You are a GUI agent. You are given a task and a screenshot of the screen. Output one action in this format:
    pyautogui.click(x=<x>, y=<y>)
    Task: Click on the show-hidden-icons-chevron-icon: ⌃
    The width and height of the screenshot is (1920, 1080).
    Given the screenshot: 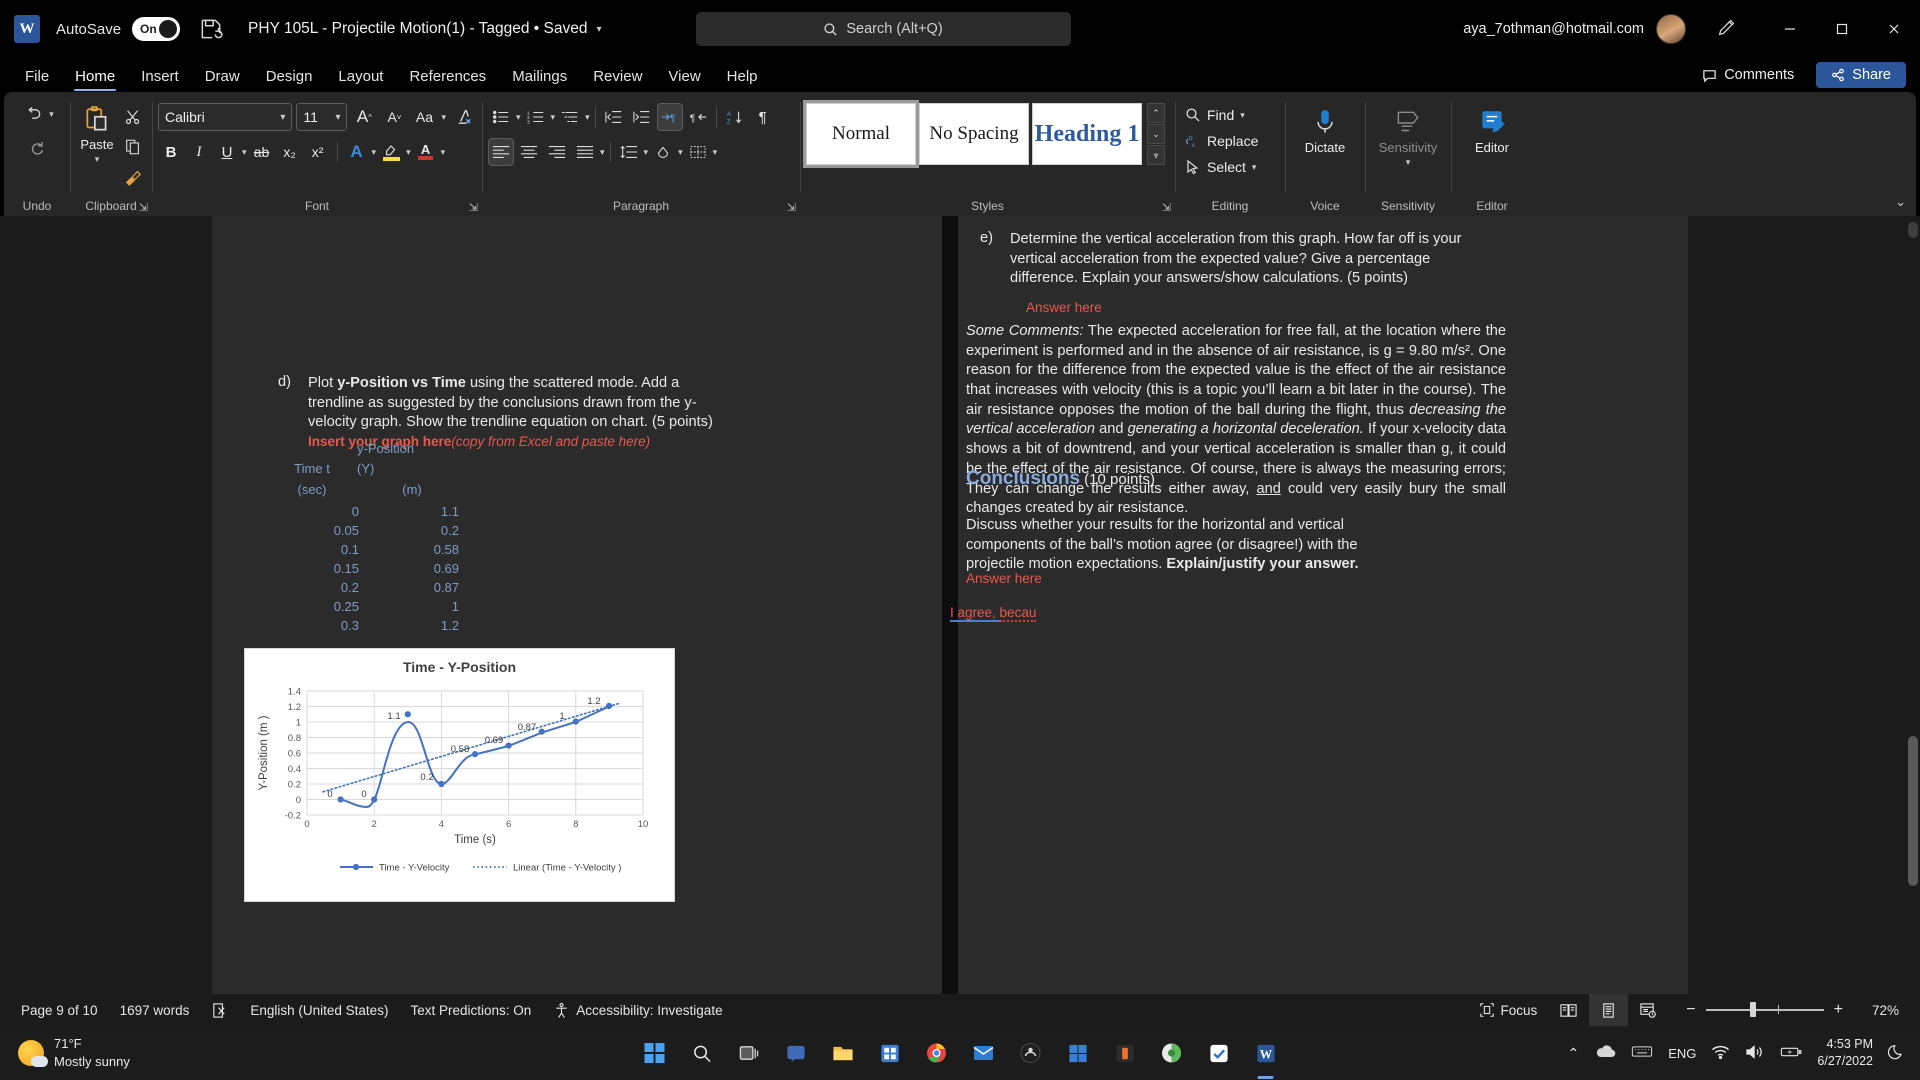 What is the action you would take?
    pyautogui.click(x=1573, y=1053)
    